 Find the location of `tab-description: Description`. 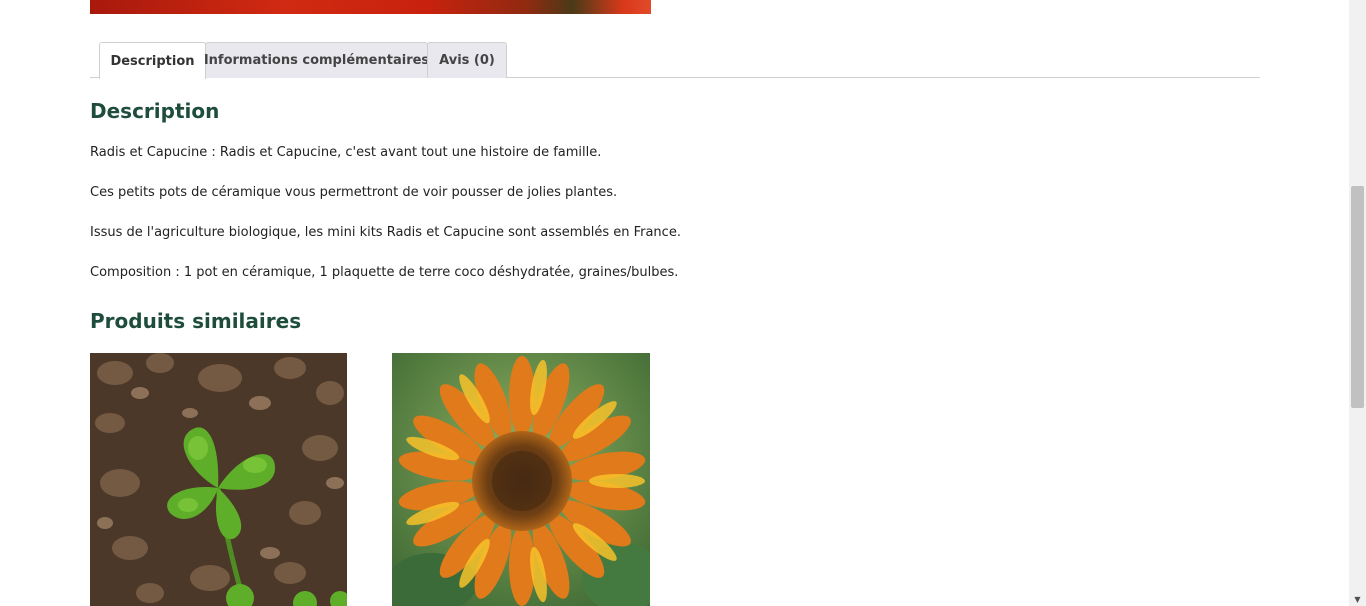

tab-description: Description is located at coordinates (152, 60).